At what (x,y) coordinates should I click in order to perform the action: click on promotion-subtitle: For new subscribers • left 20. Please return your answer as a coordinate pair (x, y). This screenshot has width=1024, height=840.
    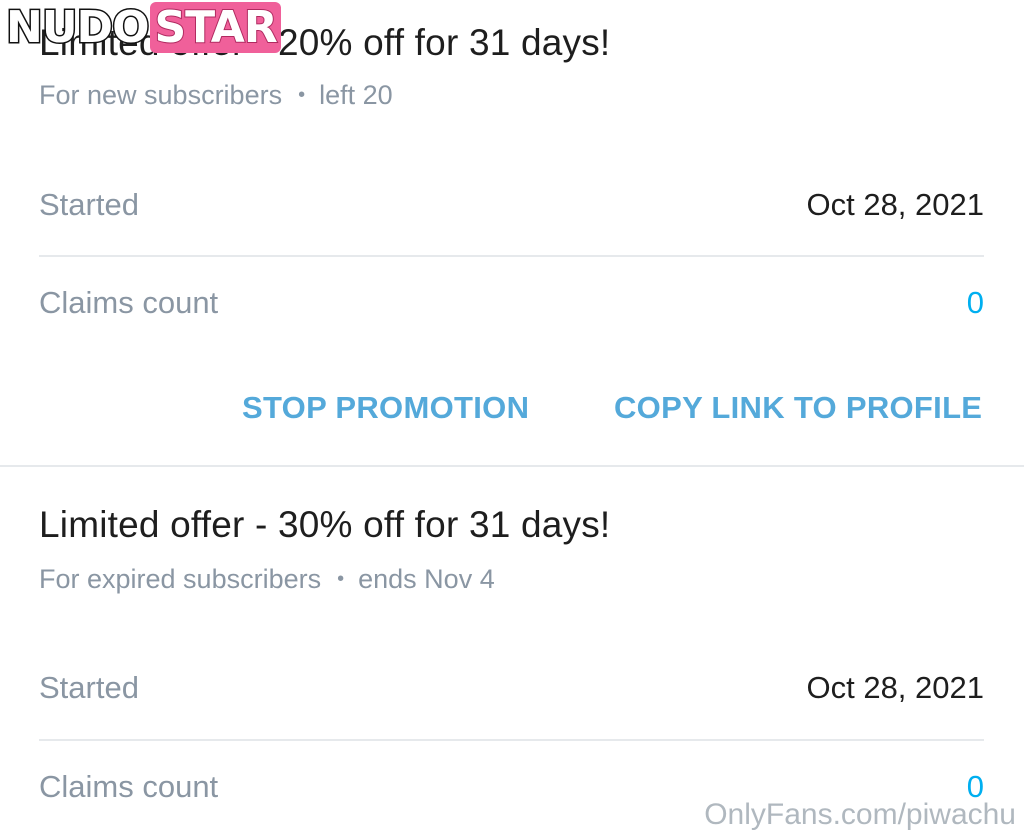
    Looking at the image, I should click on (216, 95).